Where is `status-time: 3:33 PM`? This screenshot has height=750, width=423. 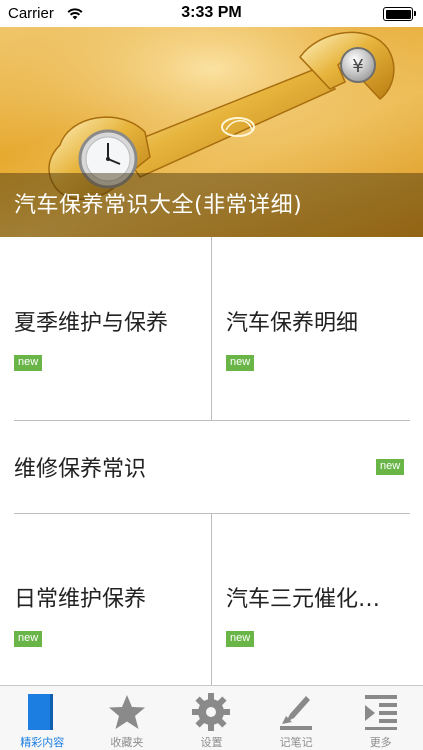 status-time: 3:33 PM is located at coordinates (211, 12).